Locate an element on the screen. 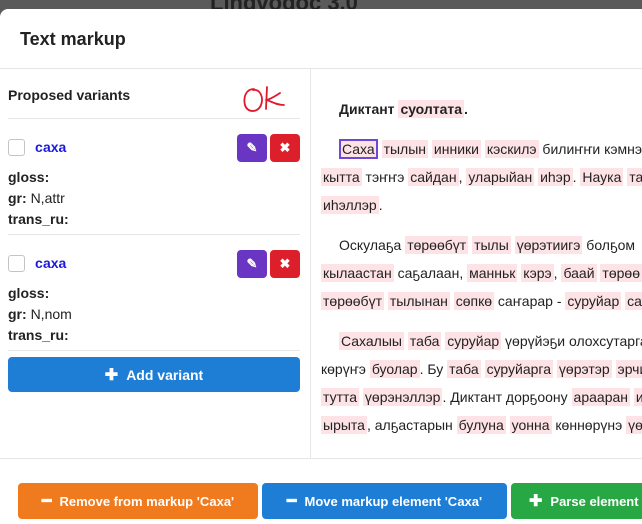 The width and height of the screenshot is (642, 524). variant-item-2: саха ✎ ✖ gloss: gr: N,nom trans_ru: is located at coordinates (154, 293).